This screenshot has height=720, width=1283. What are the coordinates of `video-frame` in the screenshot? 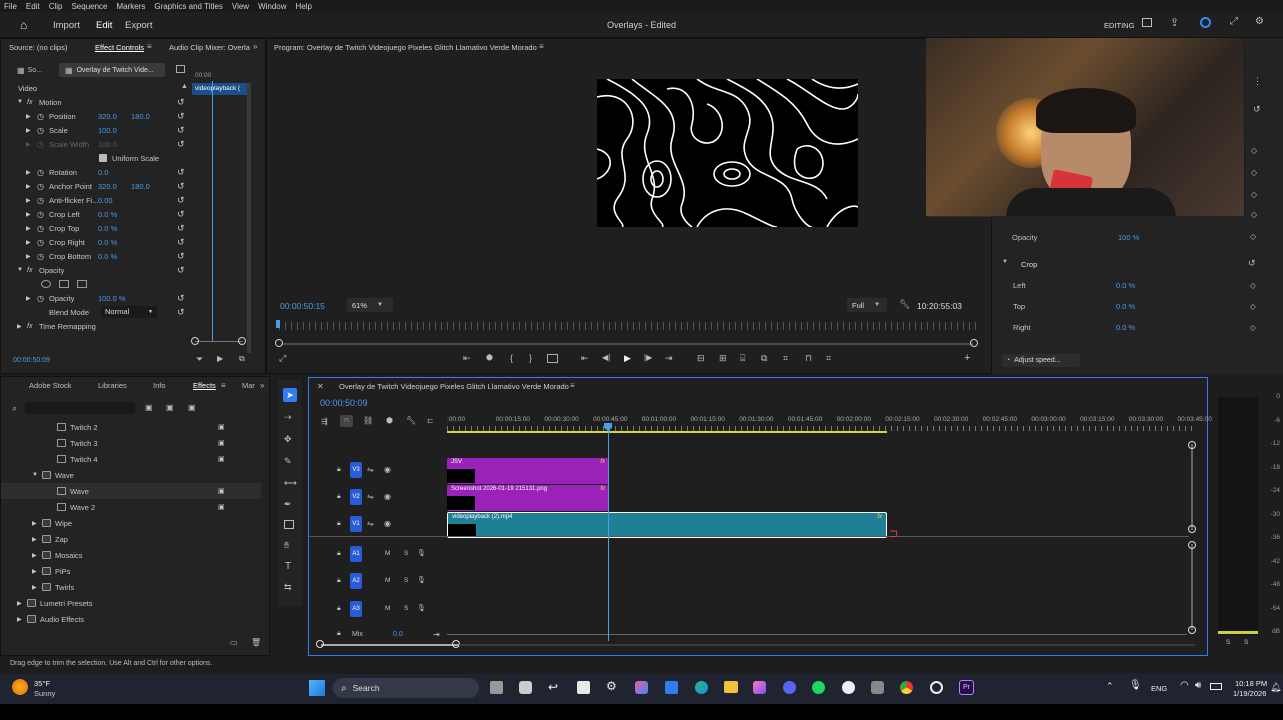 It's located at (727, 153).